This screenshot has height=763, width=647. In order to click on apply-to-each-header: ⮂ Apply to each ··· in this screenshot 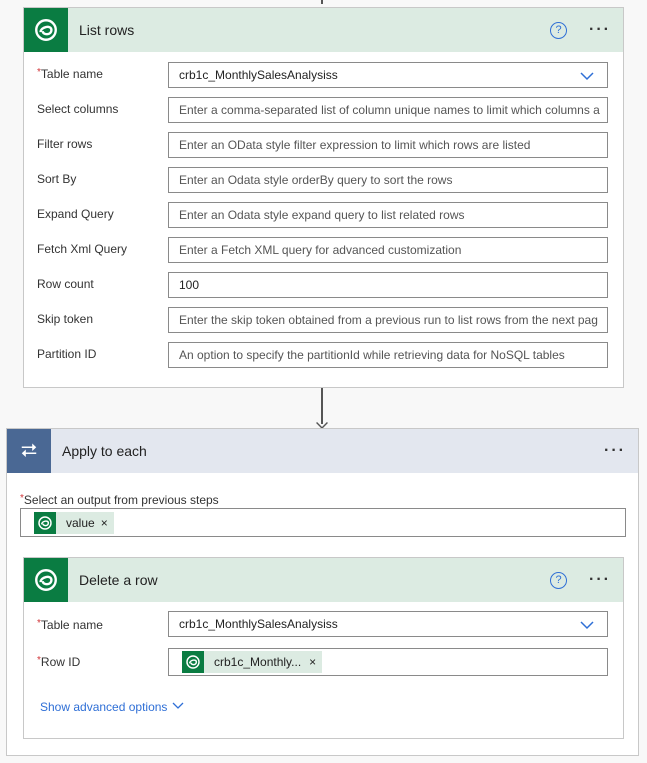, I will do `click(322, 451)`.